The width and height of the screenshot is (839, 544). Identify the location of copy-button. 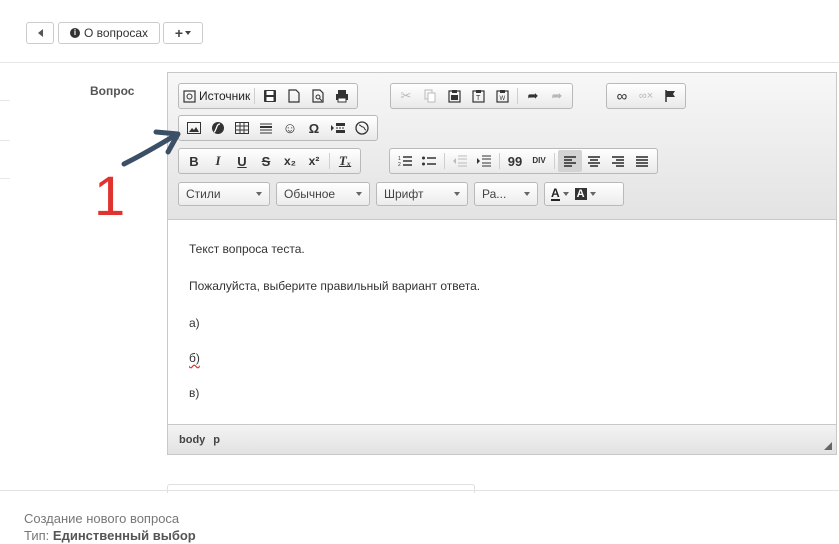
(430, 96).